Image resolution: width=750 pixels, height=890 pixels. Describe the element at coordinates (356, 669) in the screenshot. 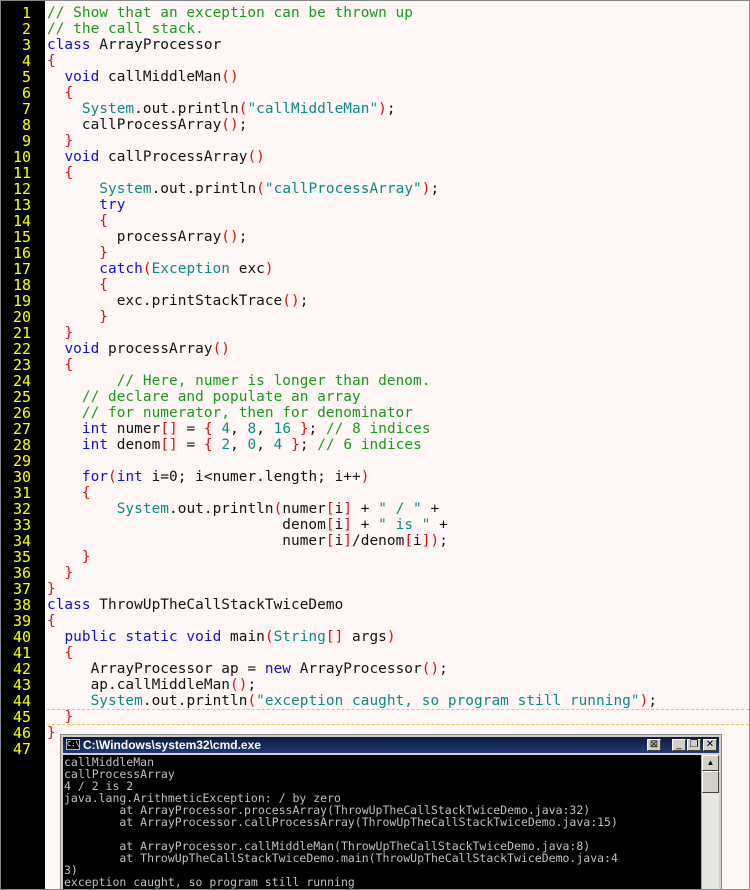

I see `code-token: ArrayProcessor` at that location.